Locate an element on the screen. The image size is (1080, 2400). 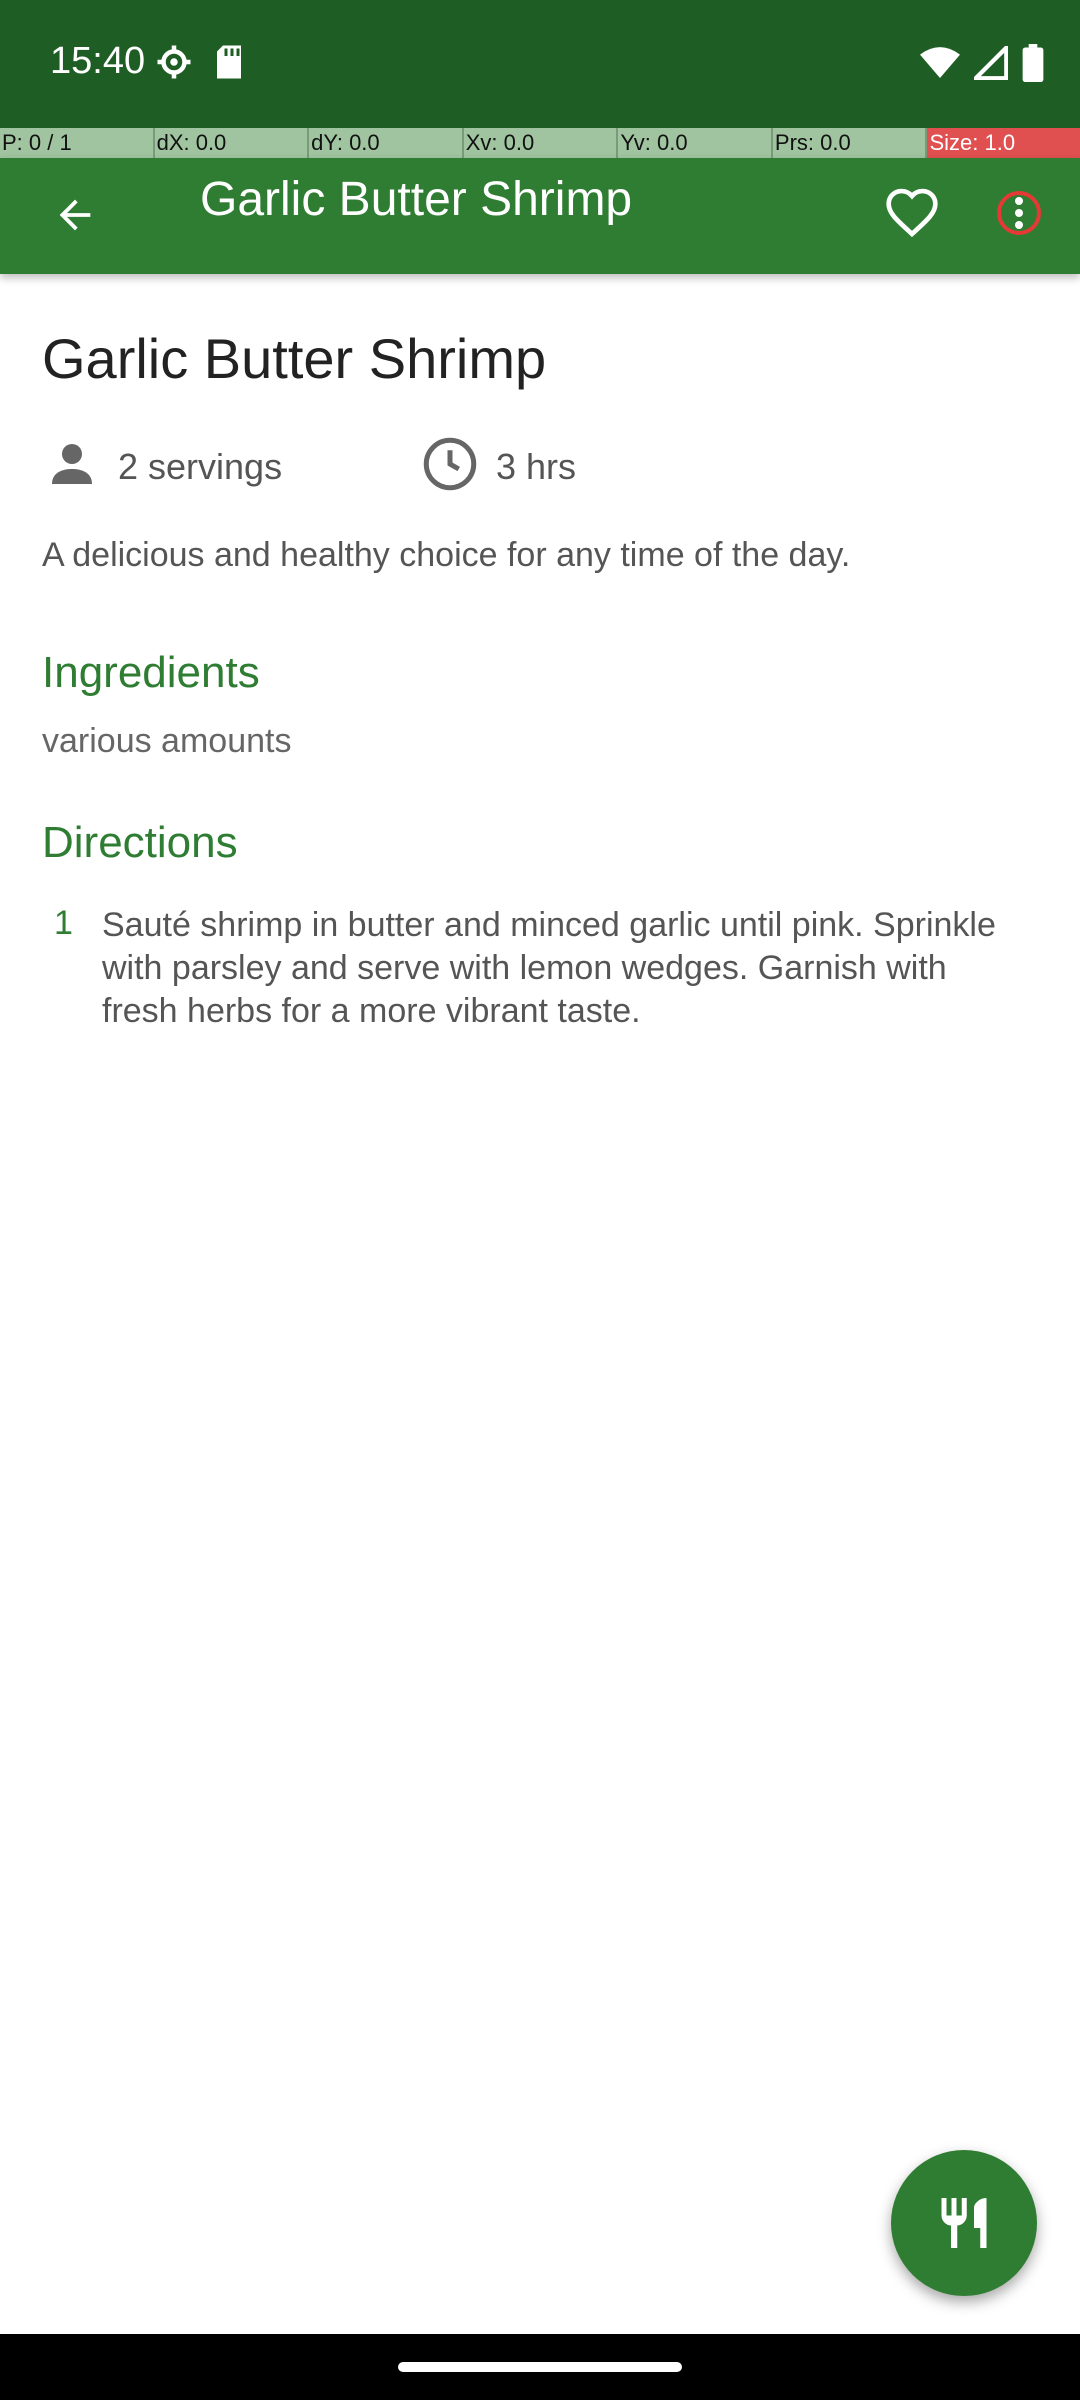
debug-dy: dY: 0.0 is located at coordinates (386, 143).